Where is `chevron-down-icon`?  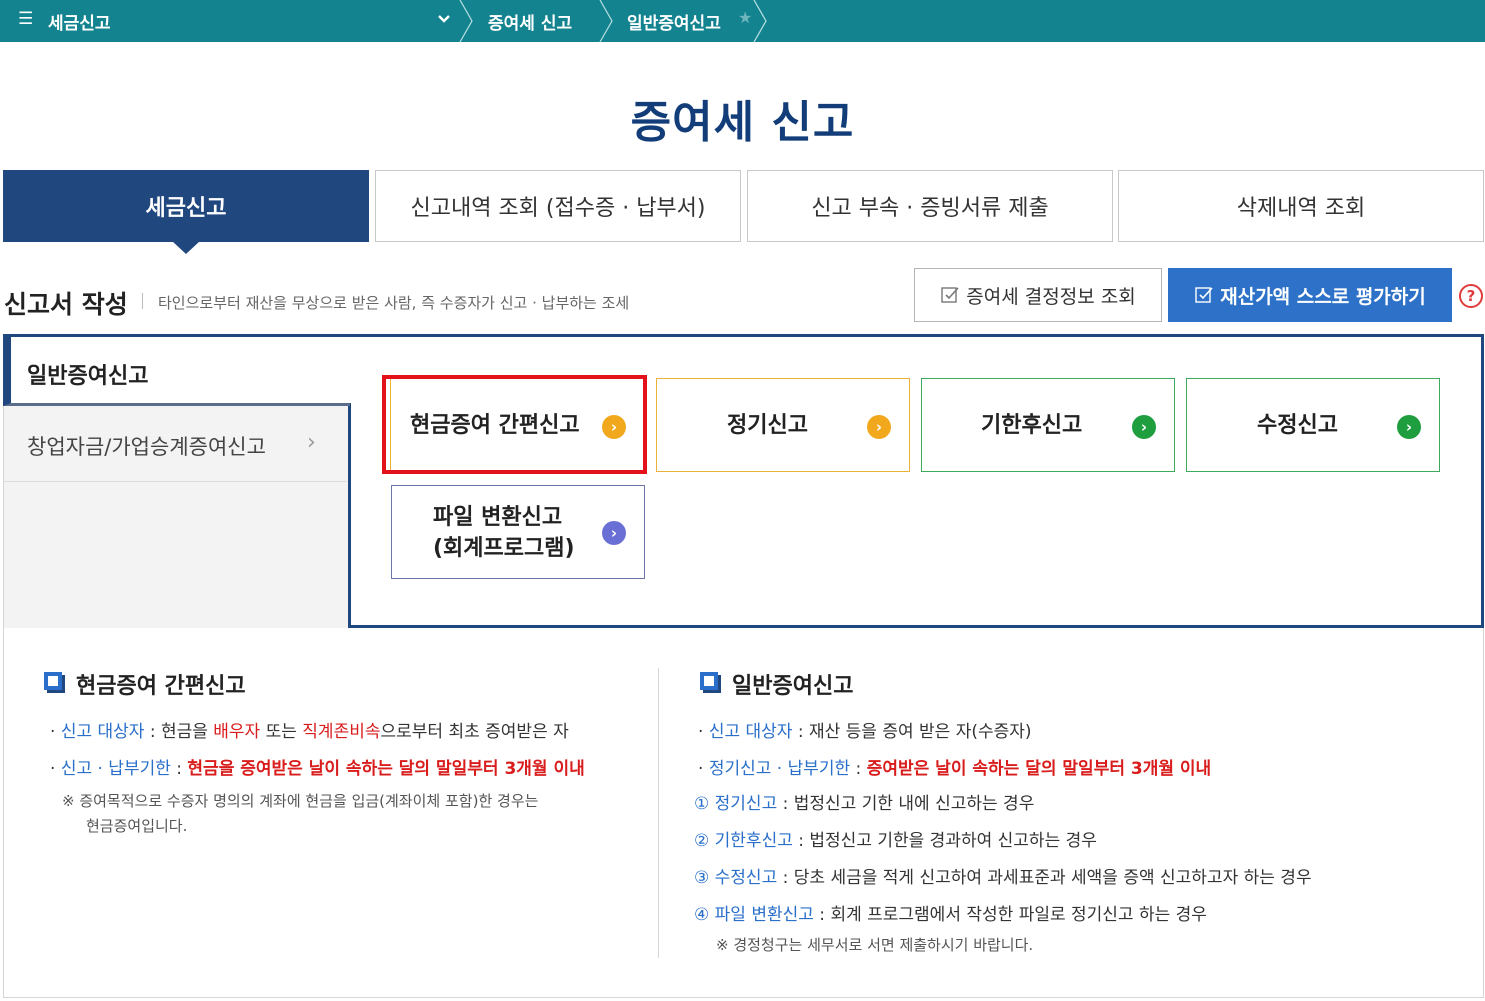 chevron-down-icon is located at coordinates (444, 19).